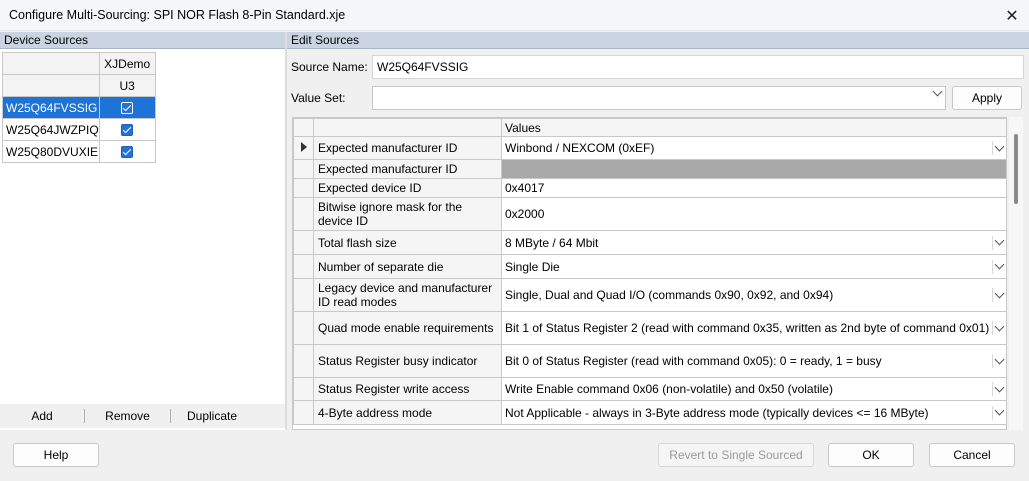  I want to click on property-row: Total flash size 8 MByte / 64 Mbit, so click(649, 242).